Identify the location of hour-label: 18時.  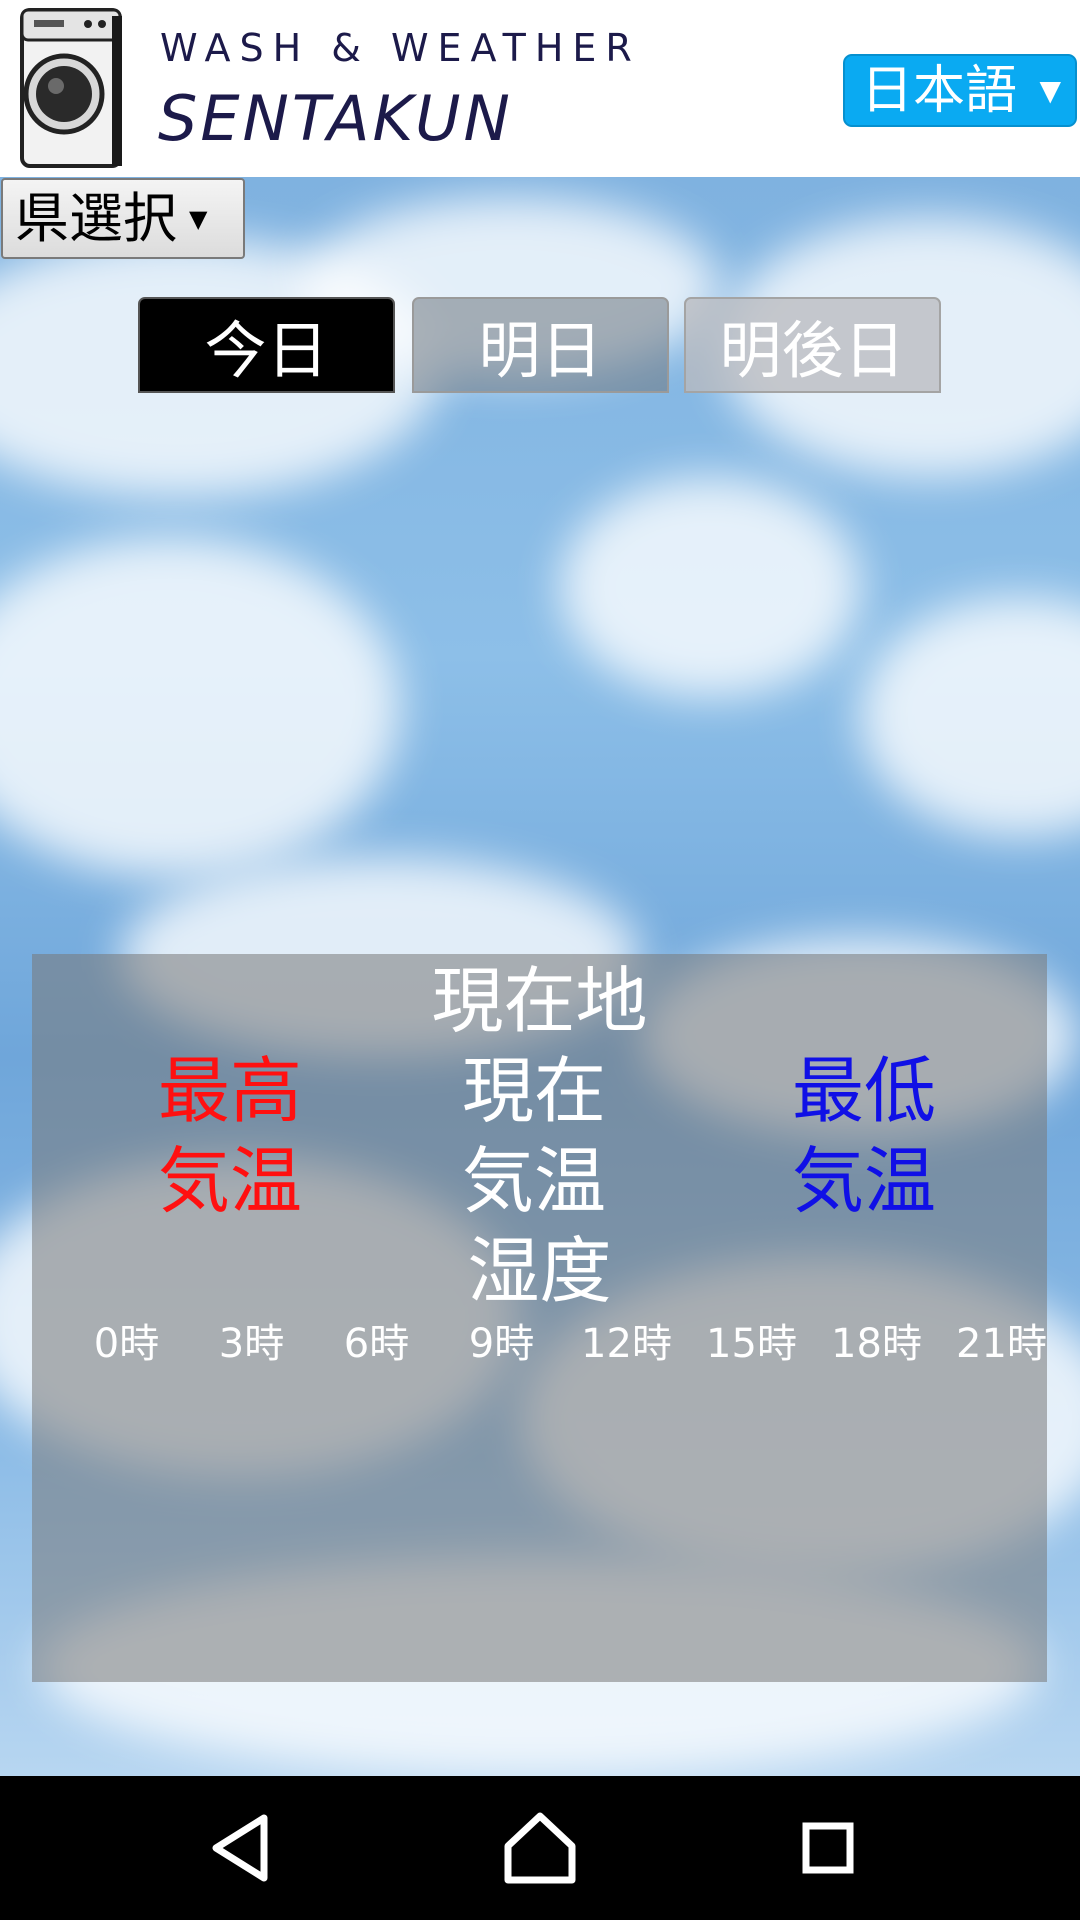
(876, 1344).